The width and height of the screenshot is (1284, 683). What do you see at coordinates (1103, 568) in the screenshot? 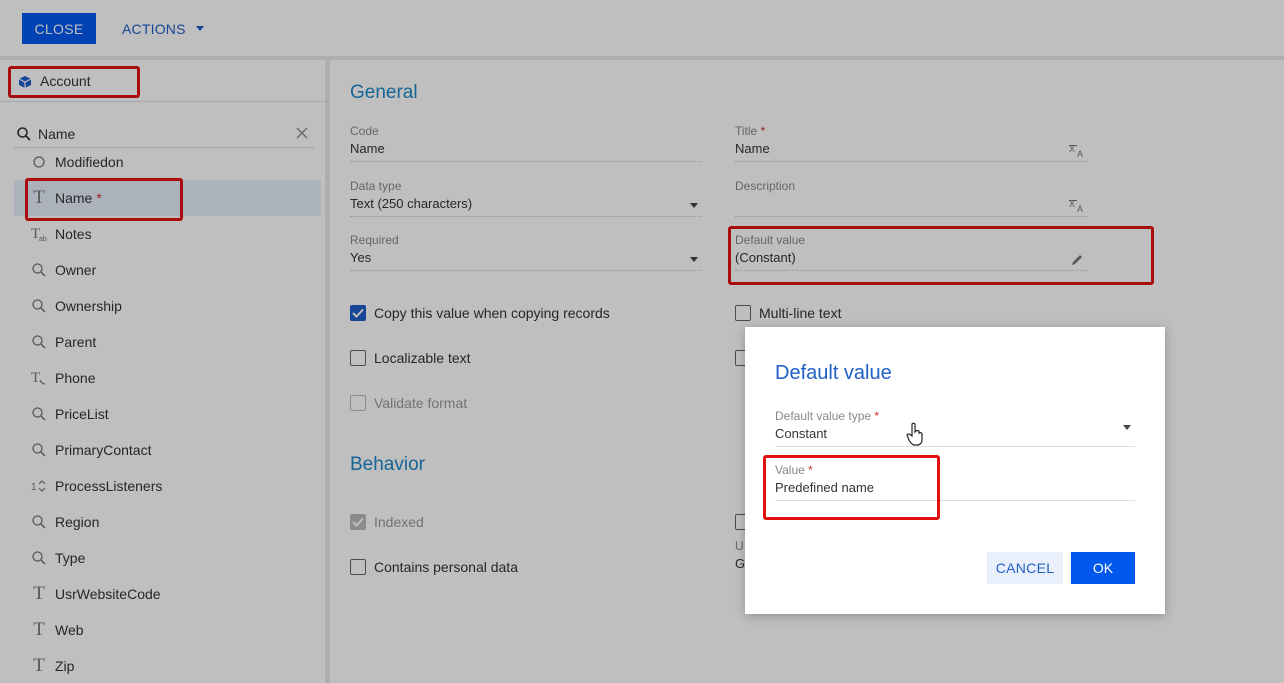
I see `ok-button: OK` at bounding box center [1103, 568].